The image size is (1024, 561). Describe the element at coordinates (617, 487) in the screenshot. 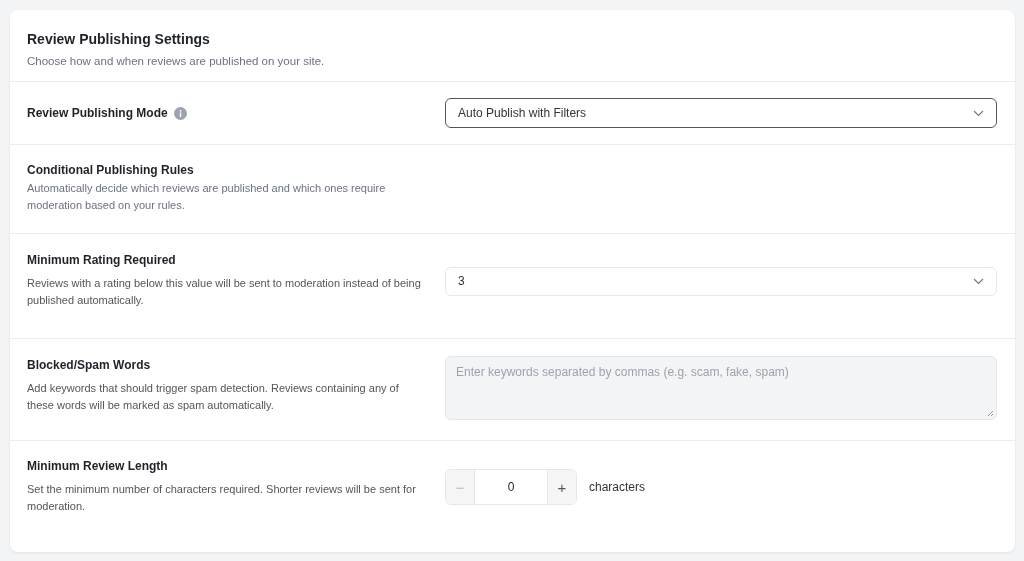

I see `unit-label: characters` at that location.